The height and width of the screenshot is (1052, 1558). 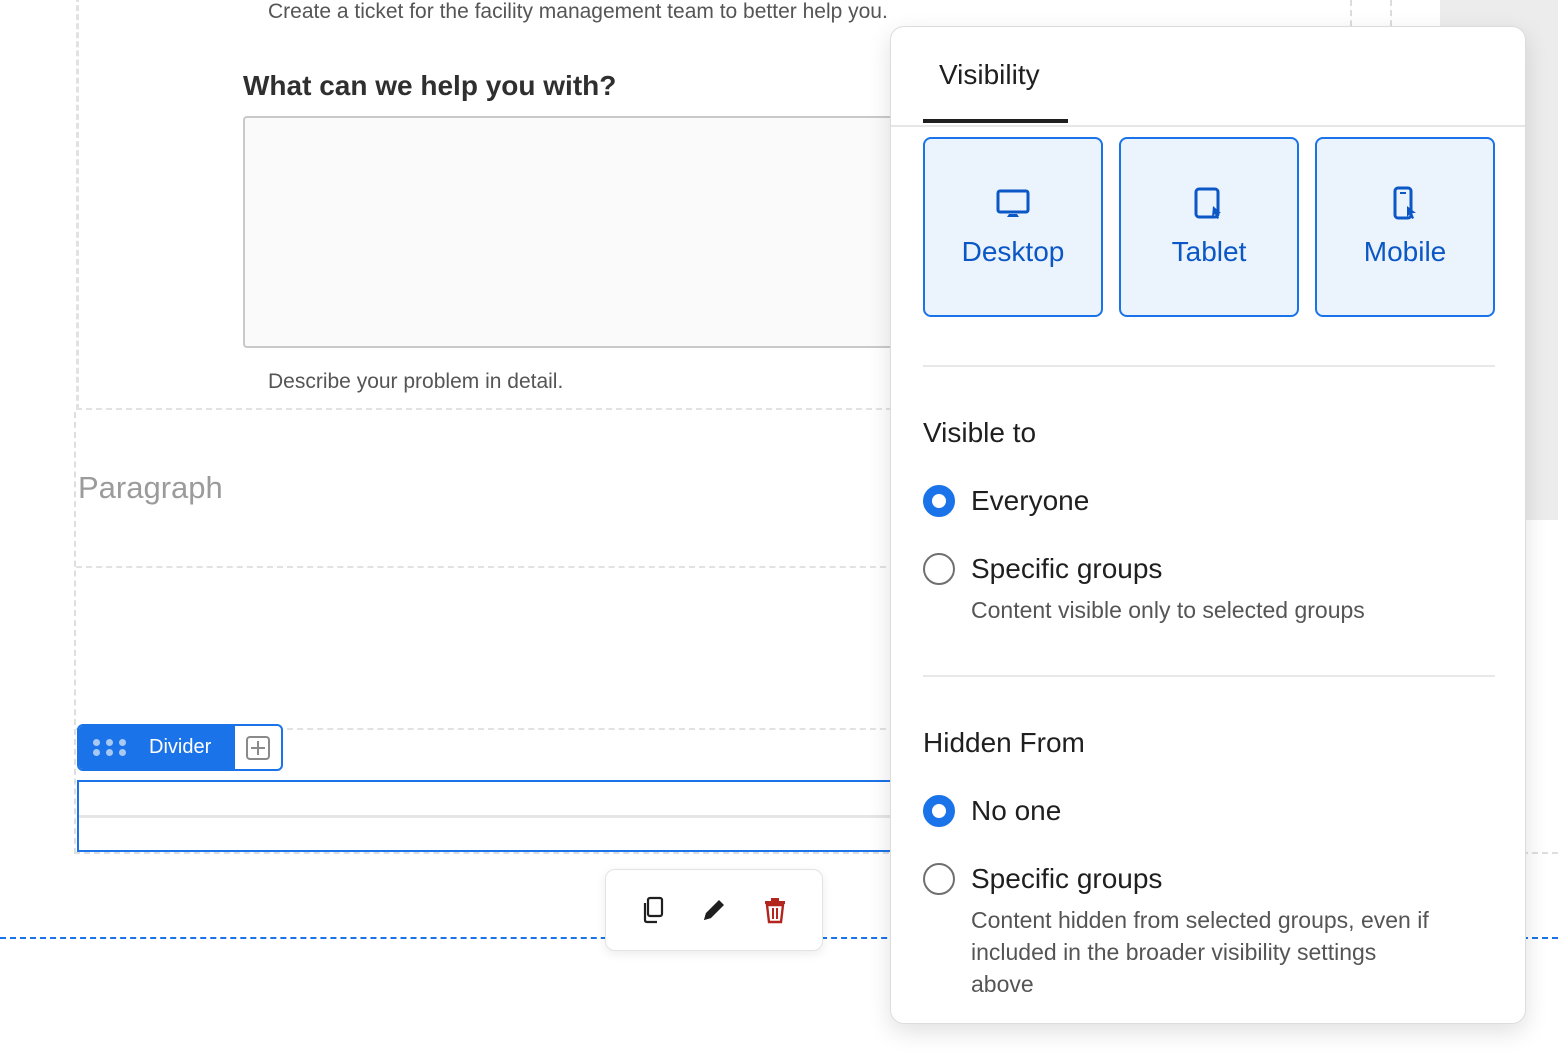 I want to click on visible-to-specific-groups-label: Specific groups, so click(x=1067, y=568).